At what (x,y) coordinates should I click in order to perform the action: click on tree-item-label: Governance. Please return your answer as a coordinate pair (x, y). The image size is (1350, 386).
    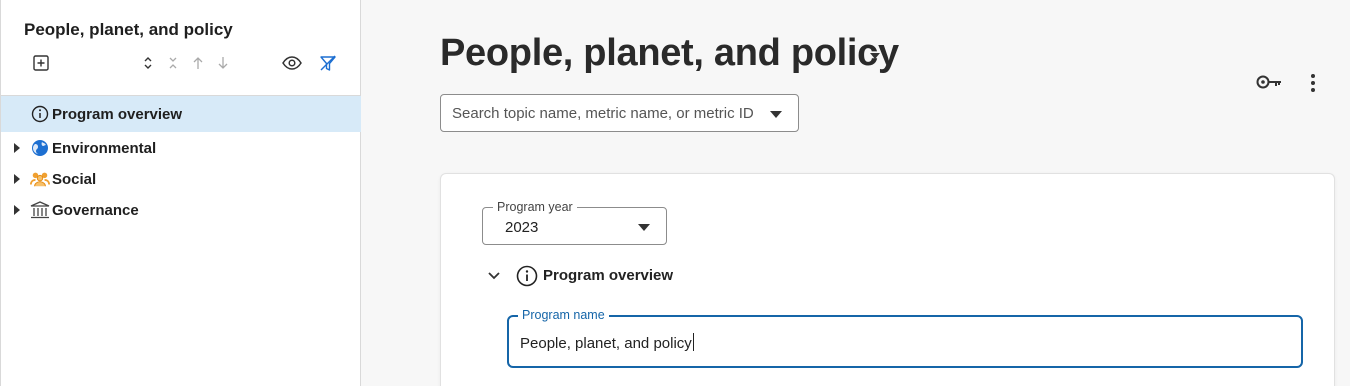
    Looking at the image, I should click on (95, 210).